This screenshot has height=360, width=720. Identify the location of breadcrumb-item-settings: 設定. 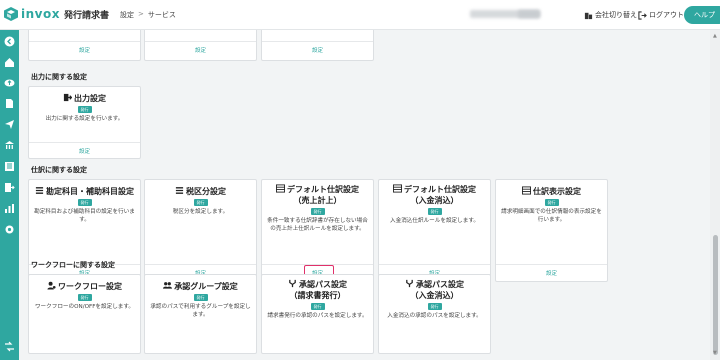
(127, 15).